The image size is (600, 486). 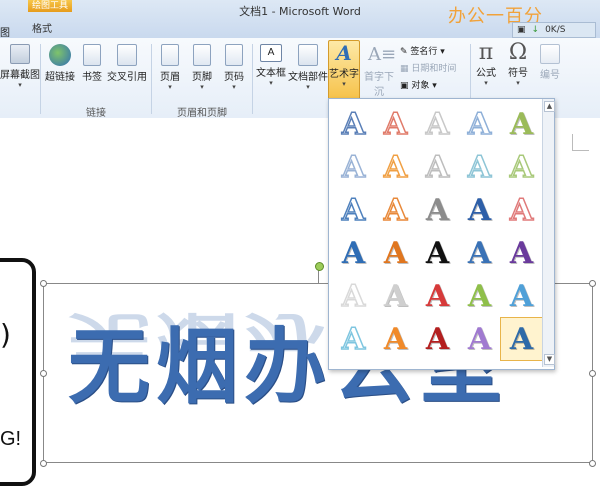 What do you see at coordinates (406, 69) in the screenshot?
I see `calendar-icon: ▦` at bounding box center [406, 69].